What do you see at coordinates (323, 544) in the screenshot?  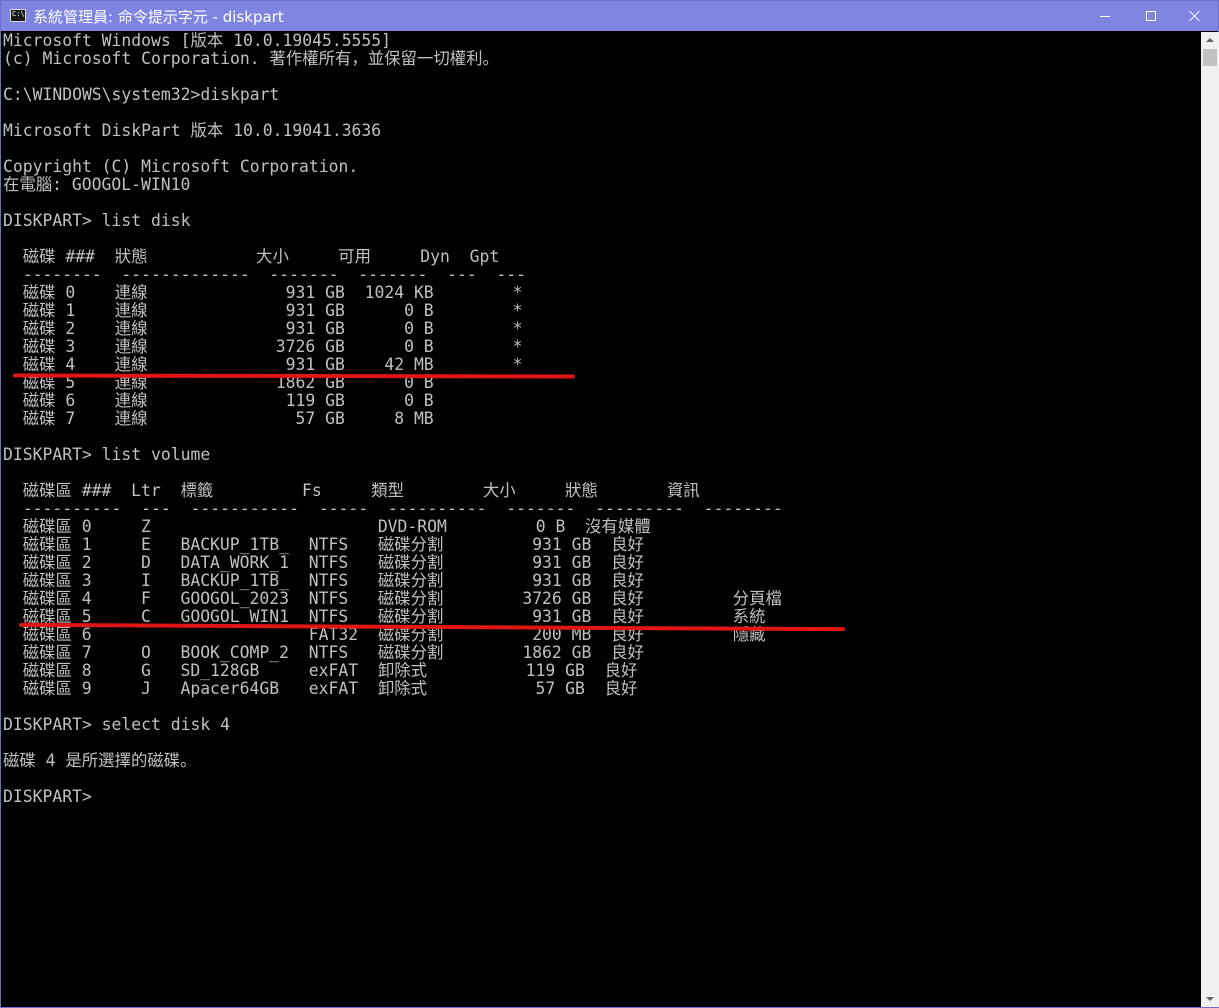 I see `console-line: 磁碟區 1 E BACKUP_1TB_ NTFS 磁碟分割 931 GB 良好` at bounding box center [323, 544].